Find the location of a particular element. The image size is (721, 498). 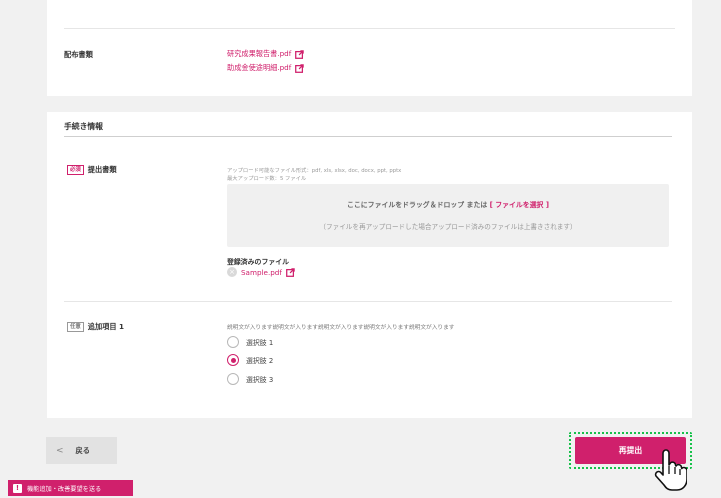

registered-file-link: Sample.pdf is located at coordinates (261, 272).